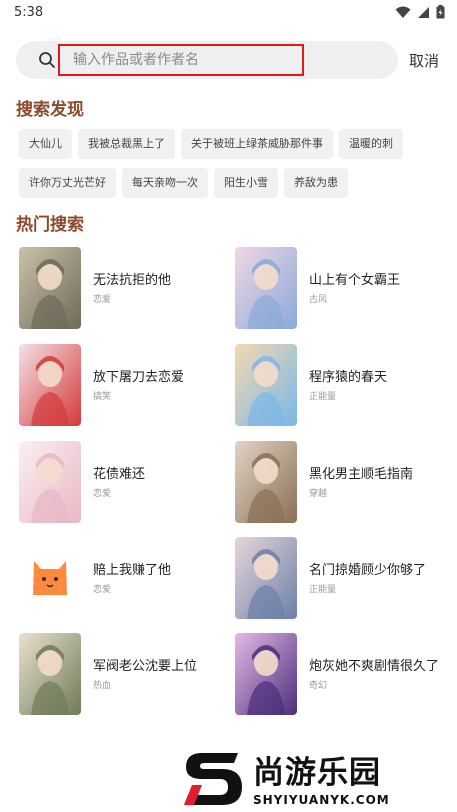  Describe the element at coordinates (368, 570) in the screenshot. I see `comic-title: 名门掠婚顾少你够了` at that location.